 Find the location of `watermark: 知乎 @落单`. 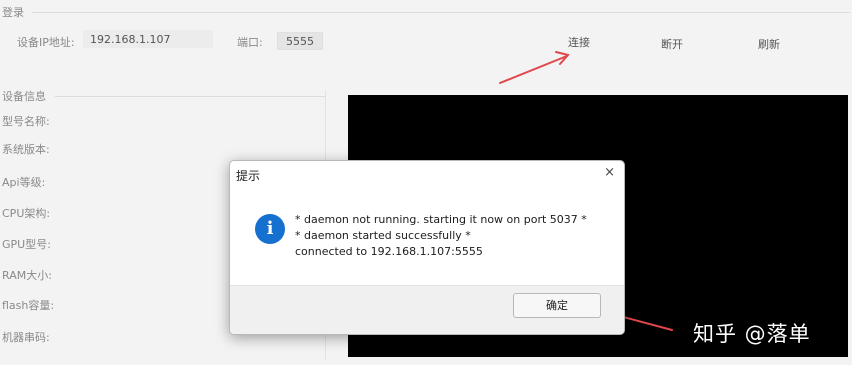

watermark: 知乎 @落单 is located at coordinates (752, 334).